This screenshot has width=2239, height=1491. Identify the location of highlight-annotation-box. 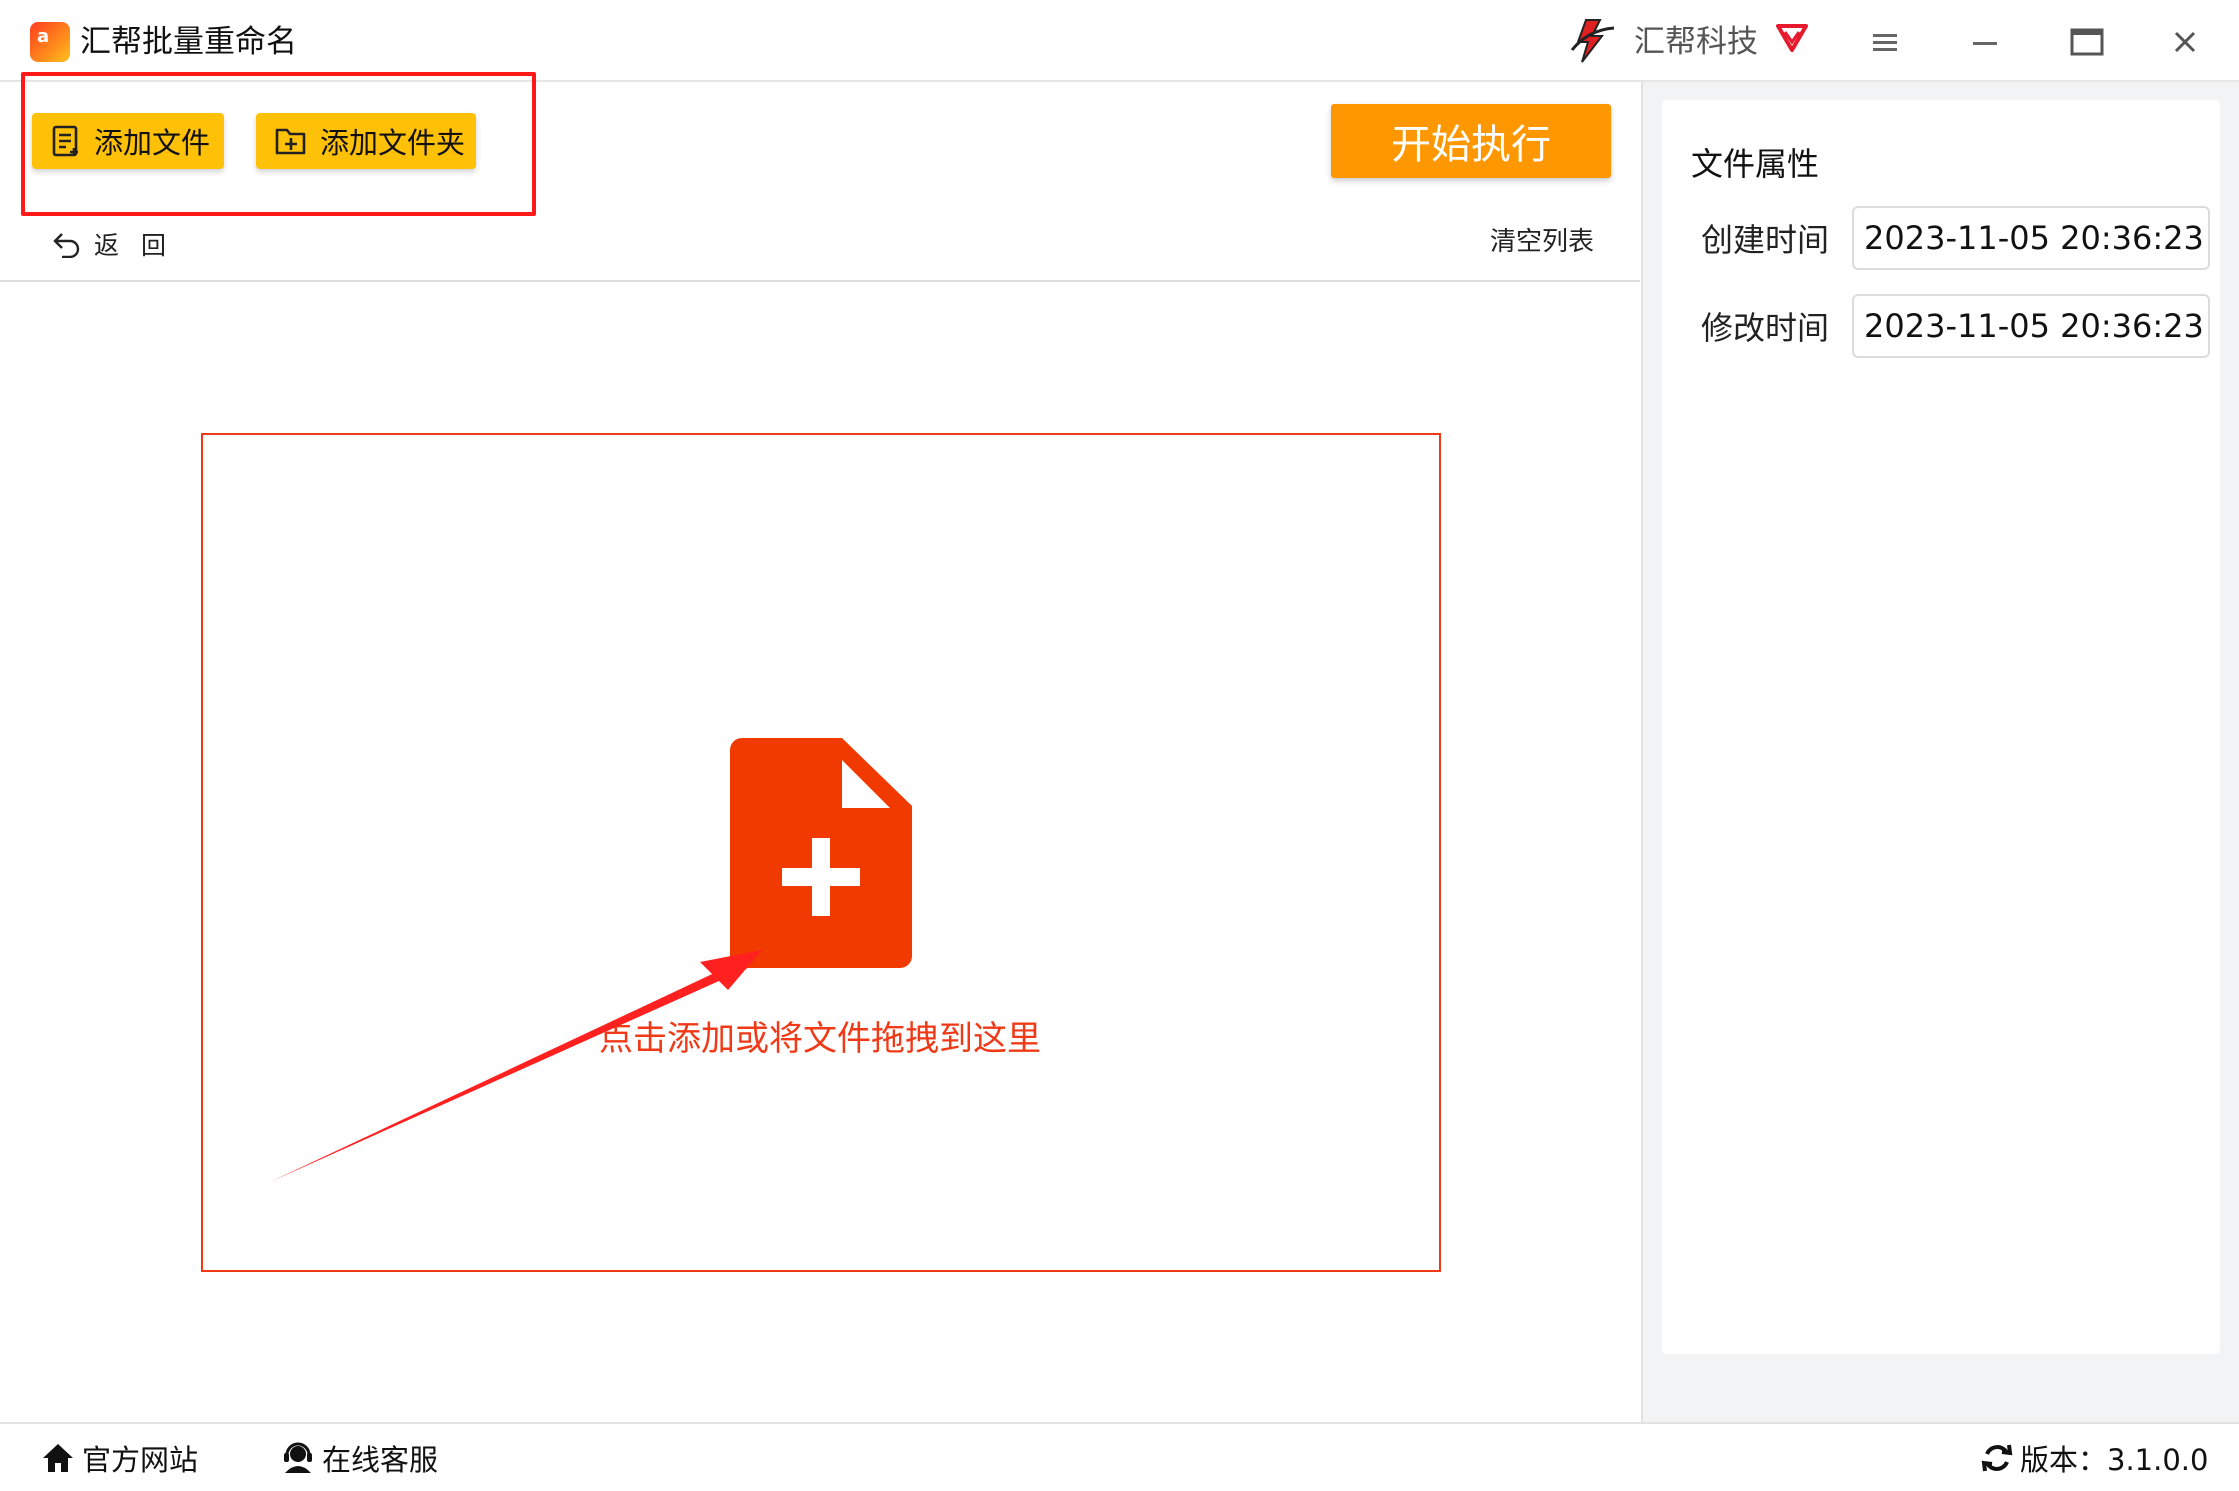
(278, 144).